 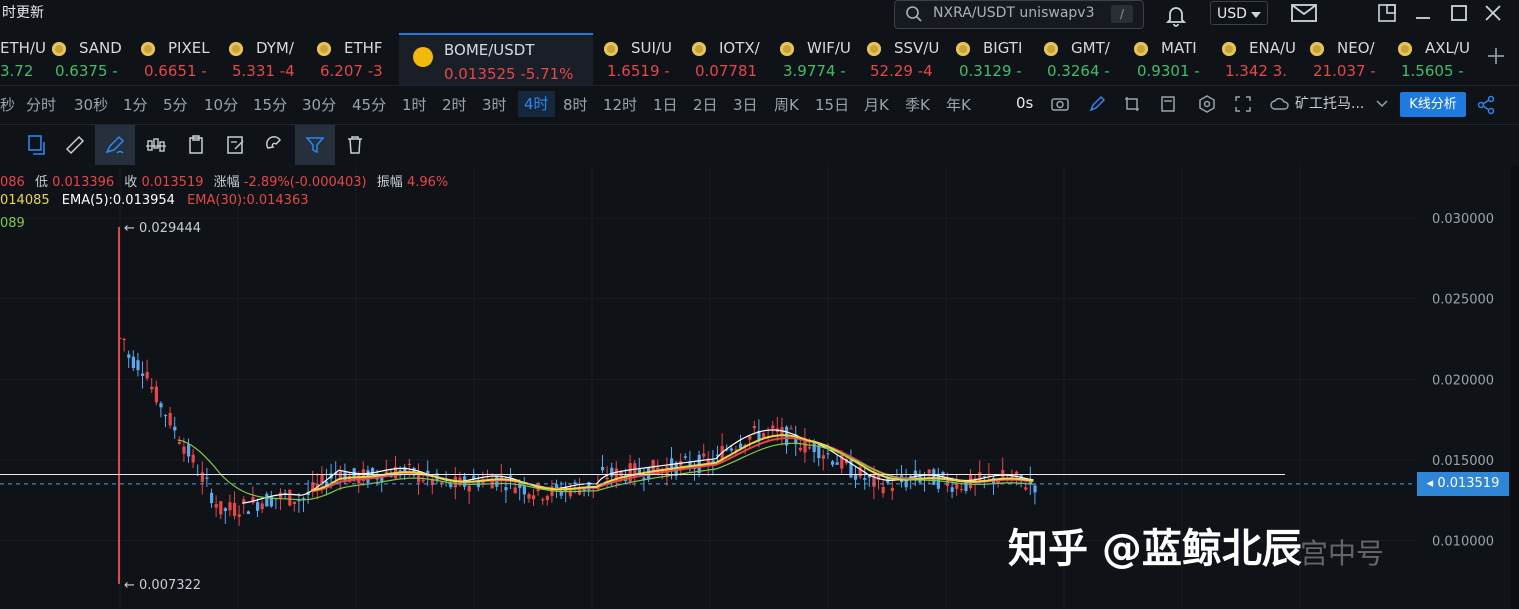 What do you see at coordinates (24, 59) in the screenshot?
I see `tab-0: ETH/U 3.72` at bounding box center [24, 59].